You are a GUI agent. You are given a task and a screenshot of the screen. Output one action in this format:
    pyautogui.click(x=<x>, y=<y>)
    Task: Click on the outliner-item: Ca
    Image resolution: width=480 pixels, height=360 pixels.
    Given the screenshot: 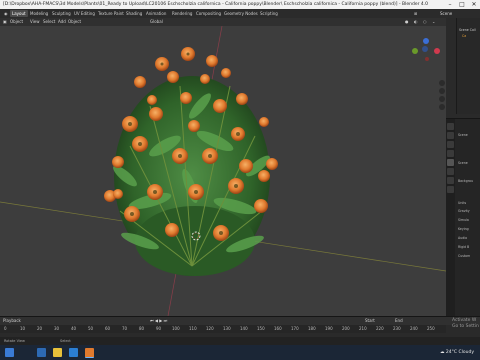 What is the action you would take?
    pyautogui.click(x=464, y=36)
    